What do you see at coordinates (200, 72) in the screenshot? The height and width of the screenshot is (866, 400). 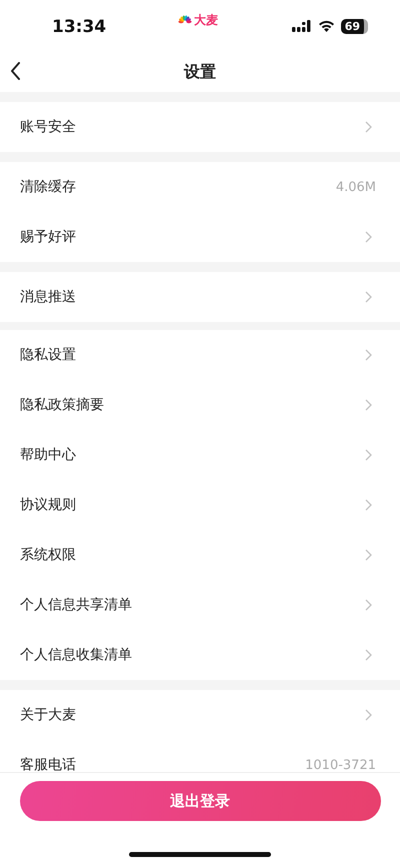 I see `page-title: 设置` at bounding box center [200, 72].